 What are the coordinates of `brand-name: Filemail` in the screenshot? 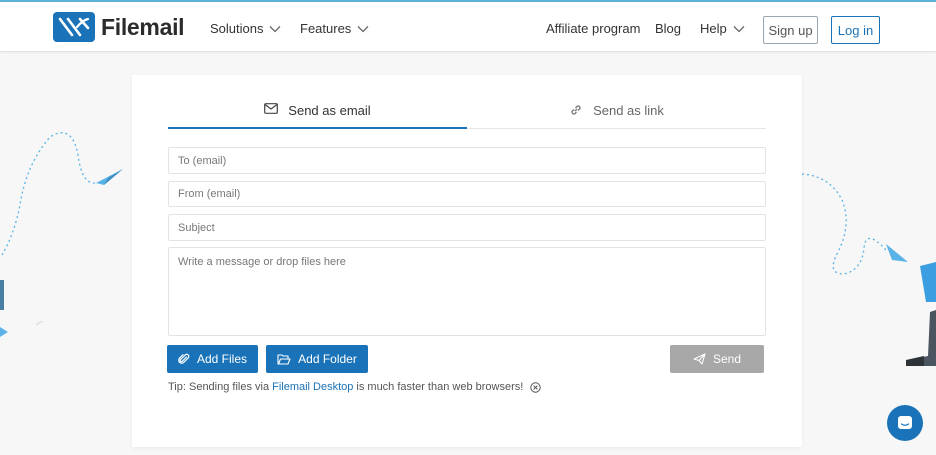 It's located at (143, 26).